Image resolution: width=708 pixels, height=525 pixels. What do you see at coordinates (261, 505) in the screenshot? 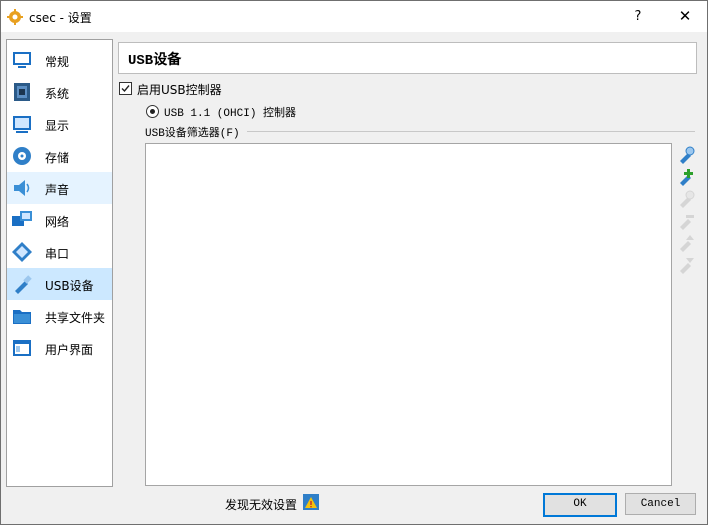
I see `invalid-settings-label: 发现无效设置` at bounding box center [261, 505].